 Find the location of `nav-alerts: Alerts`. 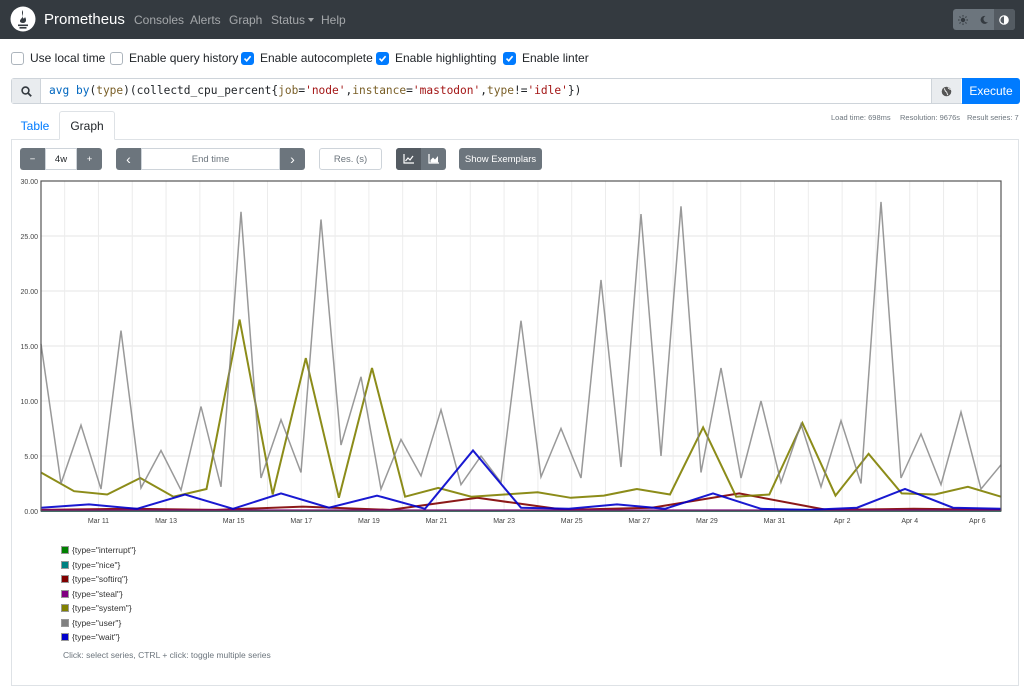

nav-alerts: Alerts is located at coordinates (205, 20).